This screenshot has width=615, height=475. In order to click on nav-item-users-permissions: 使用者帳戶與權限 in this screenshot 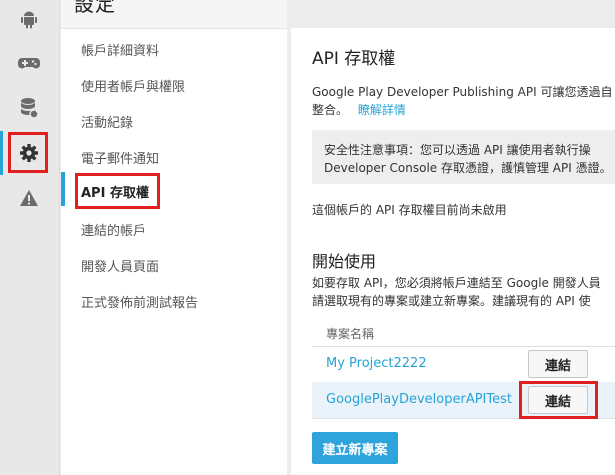, I will do `click(133, 85)`.